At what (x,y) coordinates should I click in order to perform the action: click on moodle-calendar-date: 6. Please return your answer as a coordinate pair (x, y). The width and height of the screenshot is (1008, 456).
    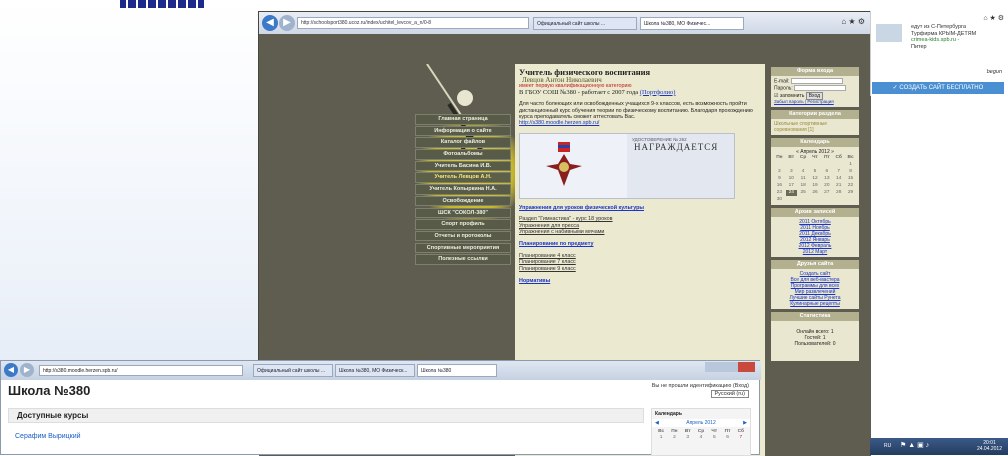
    Looking at the image, I should click on (727, 437).